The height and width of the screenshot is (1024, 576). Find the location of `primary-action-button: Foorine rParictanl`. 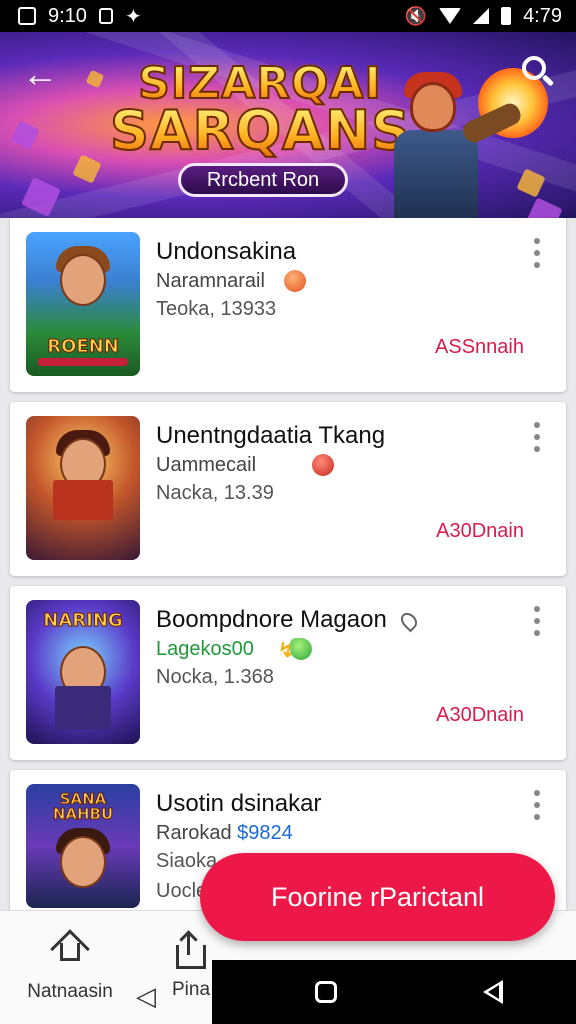

primary-action-button: Foorine rParictanl is located at coordinates (377, 897).